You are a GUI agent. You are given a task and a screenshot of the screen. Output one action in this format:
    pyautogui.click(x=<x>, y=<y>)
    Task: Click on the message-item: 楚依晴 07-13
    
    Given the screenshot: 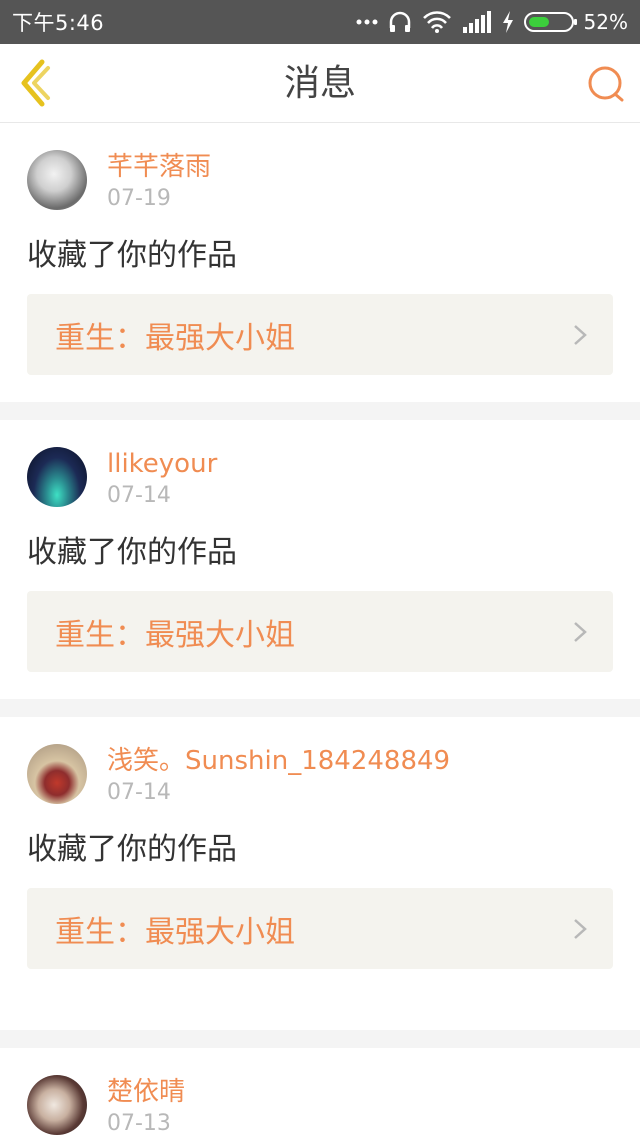 What is the action you would take?
    pyautogui.click(x=320, y=1093)
    